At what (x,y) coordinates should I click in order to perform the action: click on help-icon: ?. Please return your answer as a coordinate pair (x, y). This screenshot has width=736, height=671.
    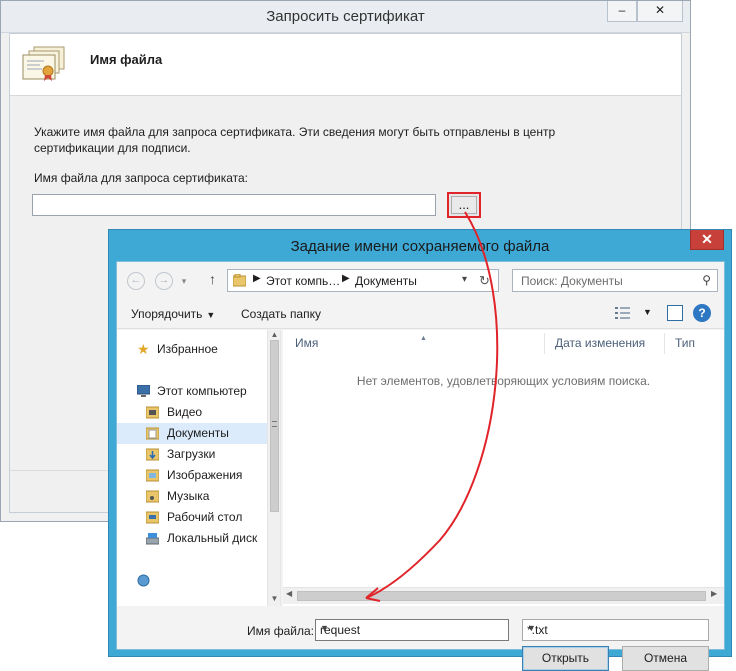
    Looking at the image, I should click on (702, 313).